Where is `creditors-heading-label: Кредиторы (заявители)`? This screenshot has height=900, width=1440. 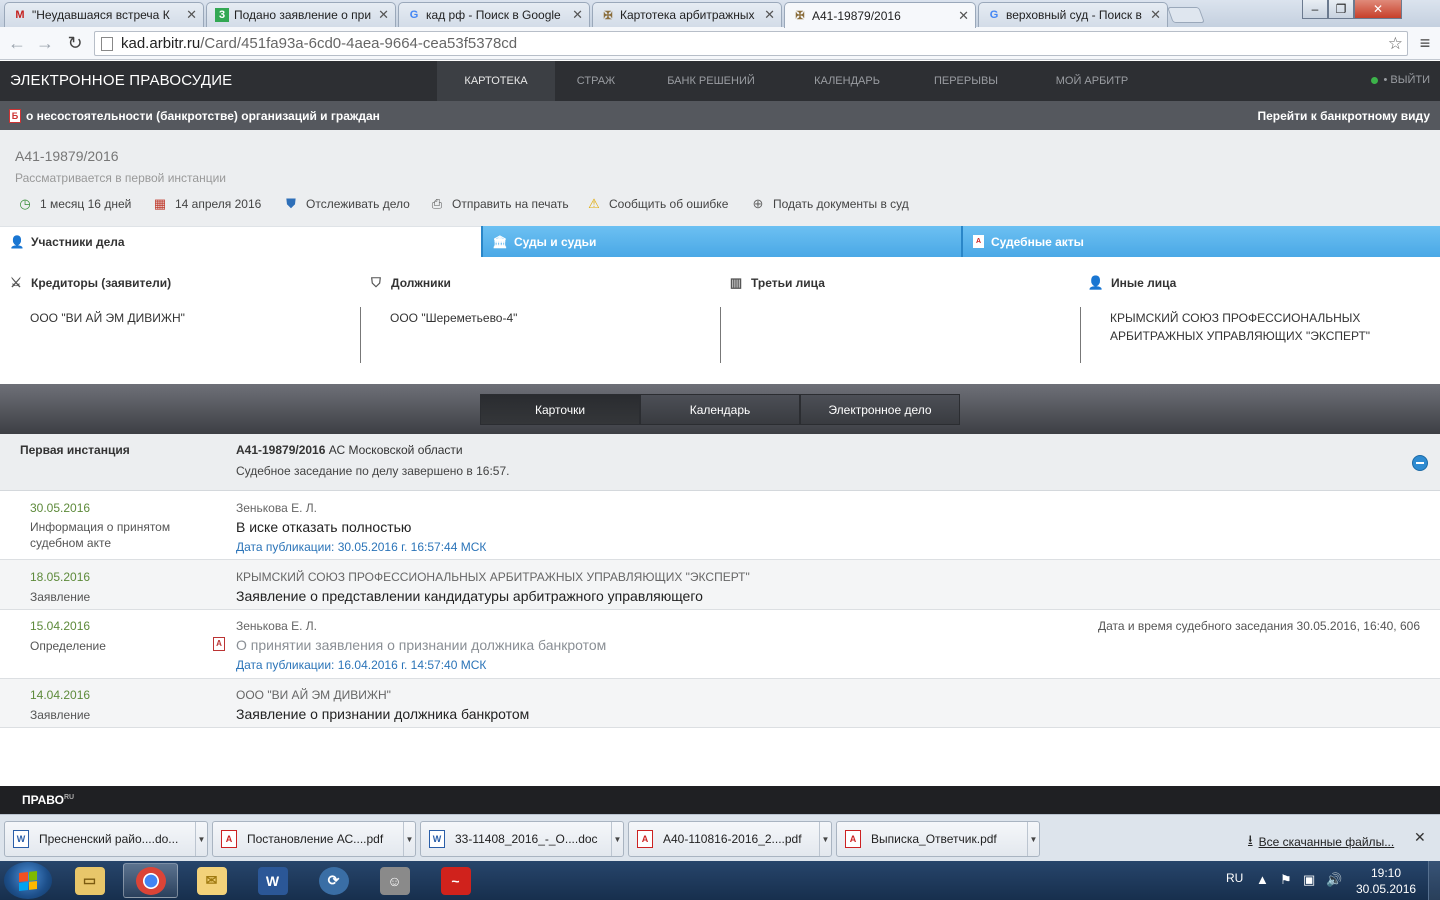
creditors-heading-label: Кредиторы (заявители) is located at coordinates (101, 283).